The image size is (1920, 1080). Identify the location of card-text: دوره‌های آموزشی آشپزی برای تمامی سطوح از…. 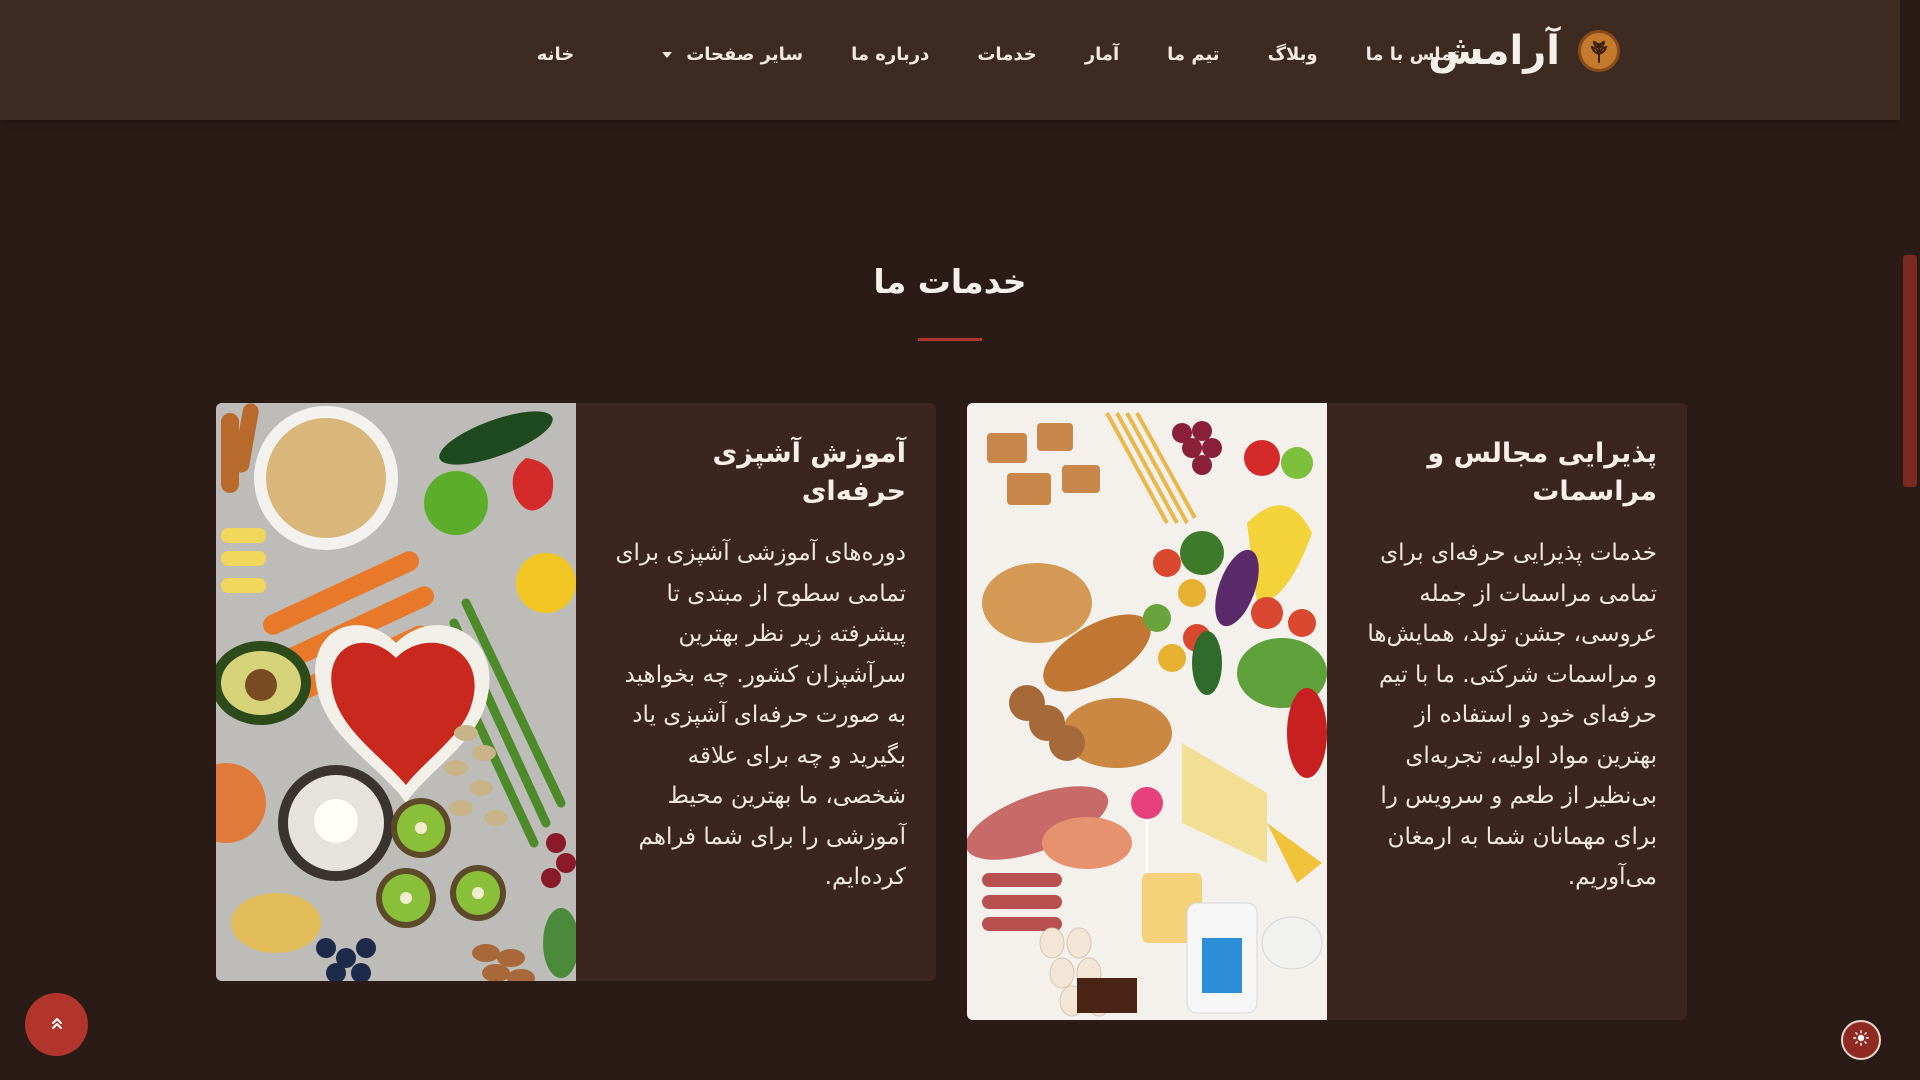
(761, 715).